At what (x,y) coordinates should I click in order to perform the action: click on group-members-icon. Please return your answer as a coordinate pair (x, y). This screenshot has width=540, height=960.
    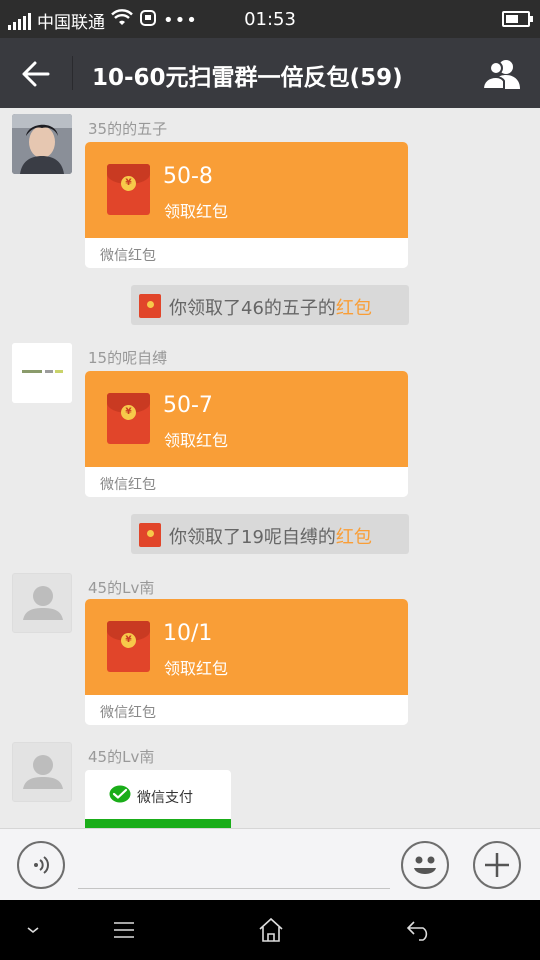
    Looking at the image, I should click on (503, 74).